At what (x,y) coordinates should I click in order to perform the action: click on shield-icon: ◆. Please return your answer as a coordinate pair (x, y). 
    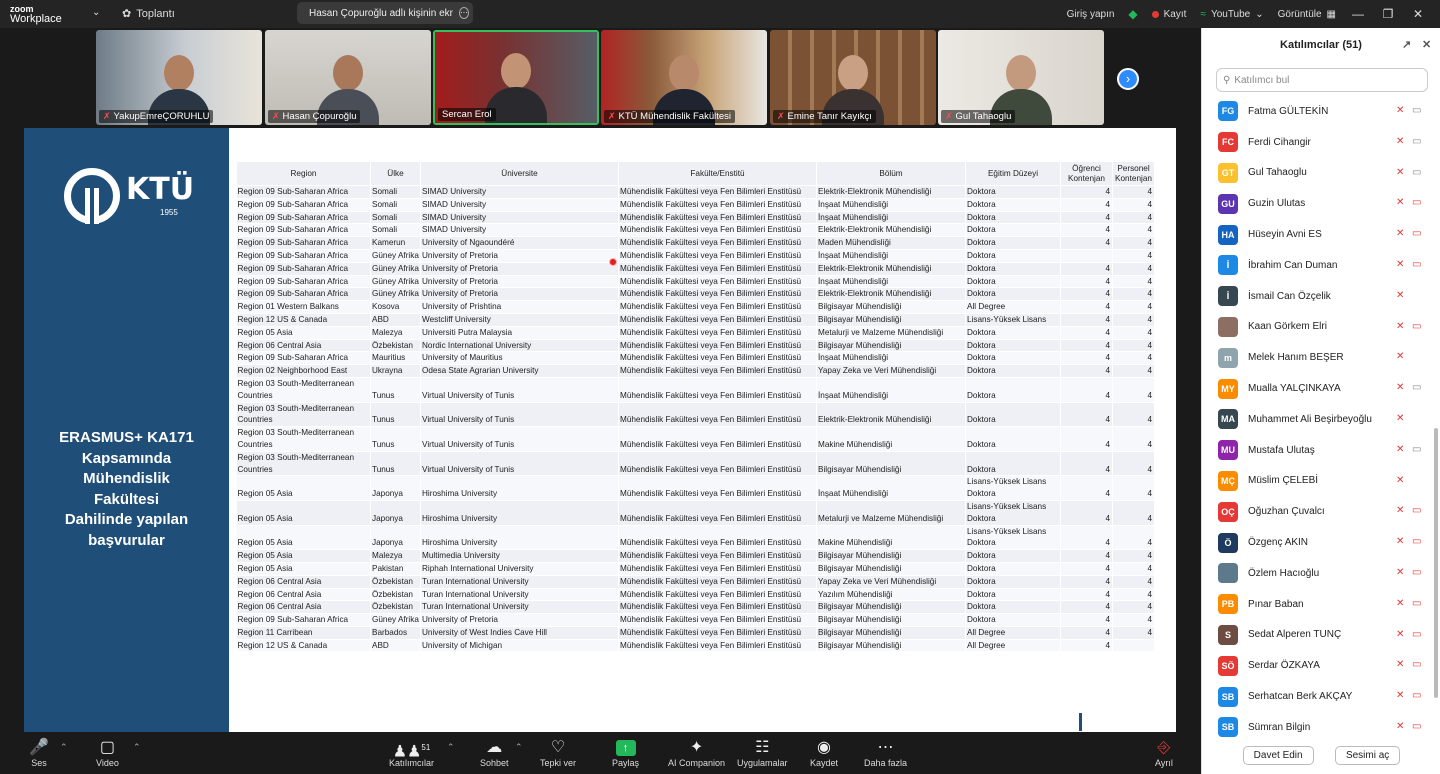
    Looking at the image, I should click on (1132, 14).